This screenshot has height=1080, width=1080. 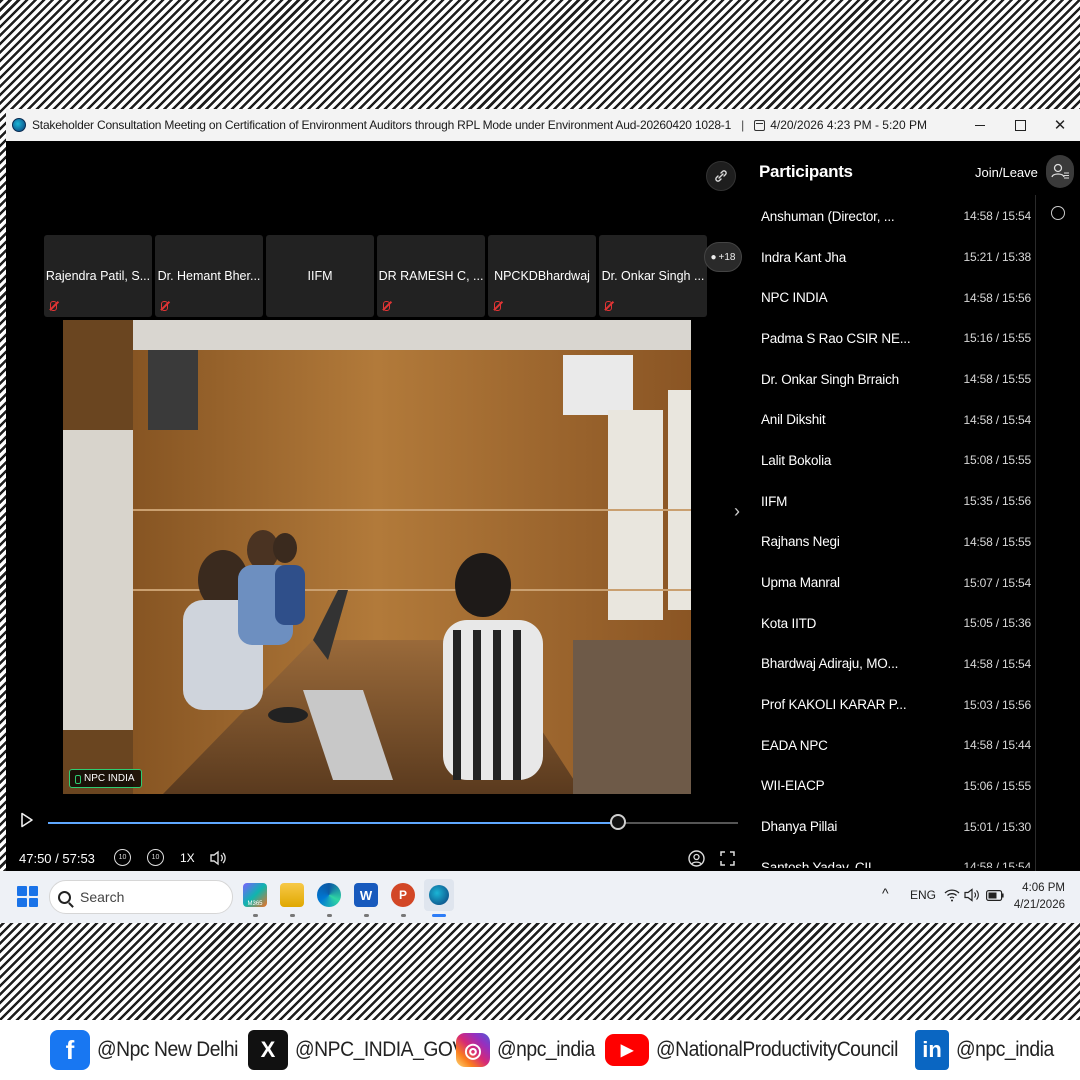 I want to click on participant-join-leave-times: 15:35 / 15:56, so click(x=997, y=501).